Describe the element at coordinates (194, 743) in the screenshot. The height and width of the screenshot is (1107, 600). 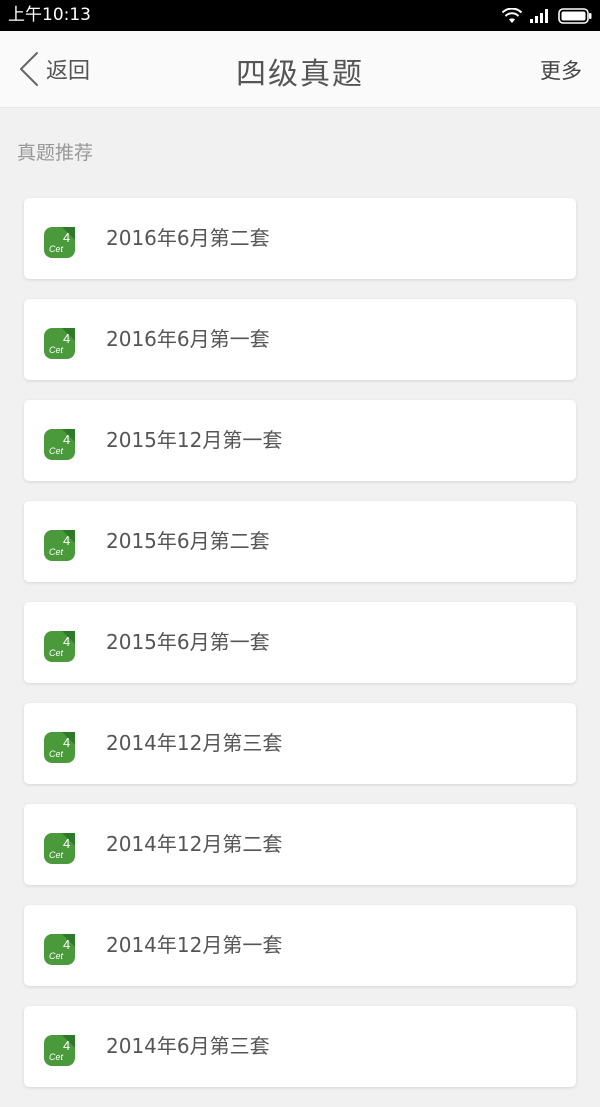
I see `list-item-label: 2014年12月第三套` at that location.